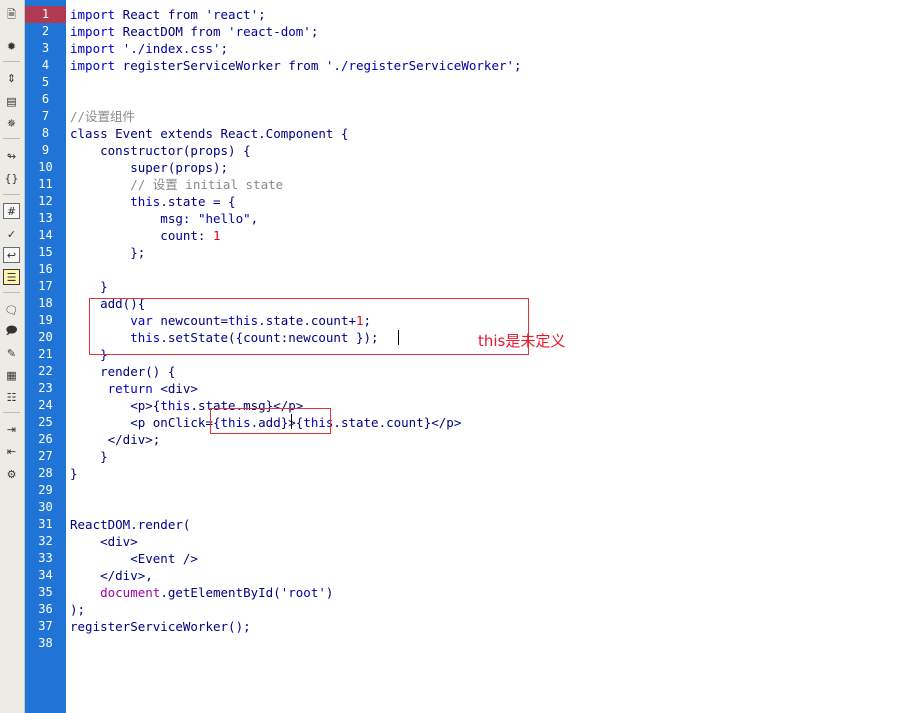 The height and width of the screenshot is (713, 911). What do you see at coordinates (45, 388) in the screenshot?
I see `line-number: 23` at bounding box center [45, 388].